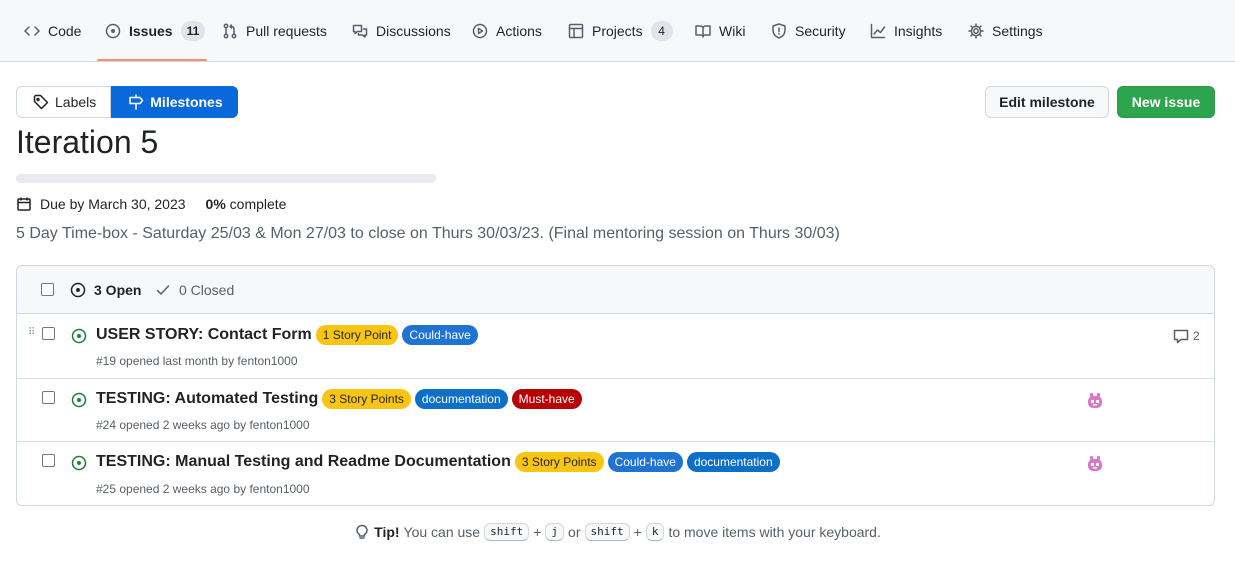 This screenshot has width=1235, height=574. I want to click on calendar-icon, so click(24, 204).